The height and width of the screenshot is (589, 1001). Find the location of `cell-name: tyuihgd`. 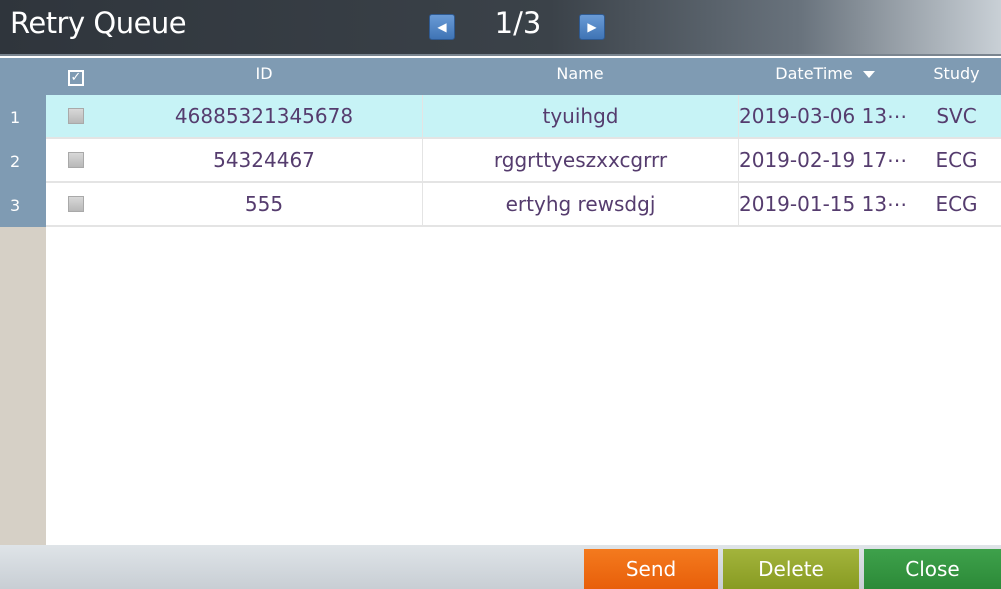

cell-name: tyuihgd is located at coordinates (580, 117).